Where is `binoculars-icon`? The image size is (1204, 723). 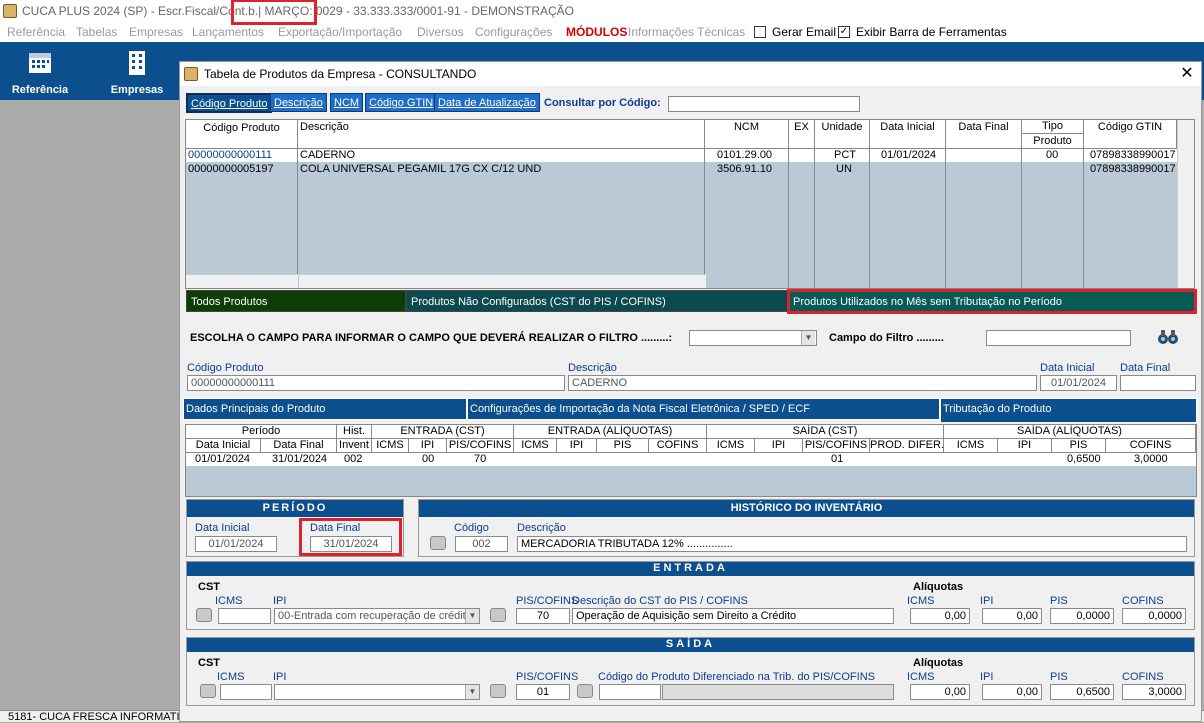
binoculars-icon is located at coordinates (1168, 337).